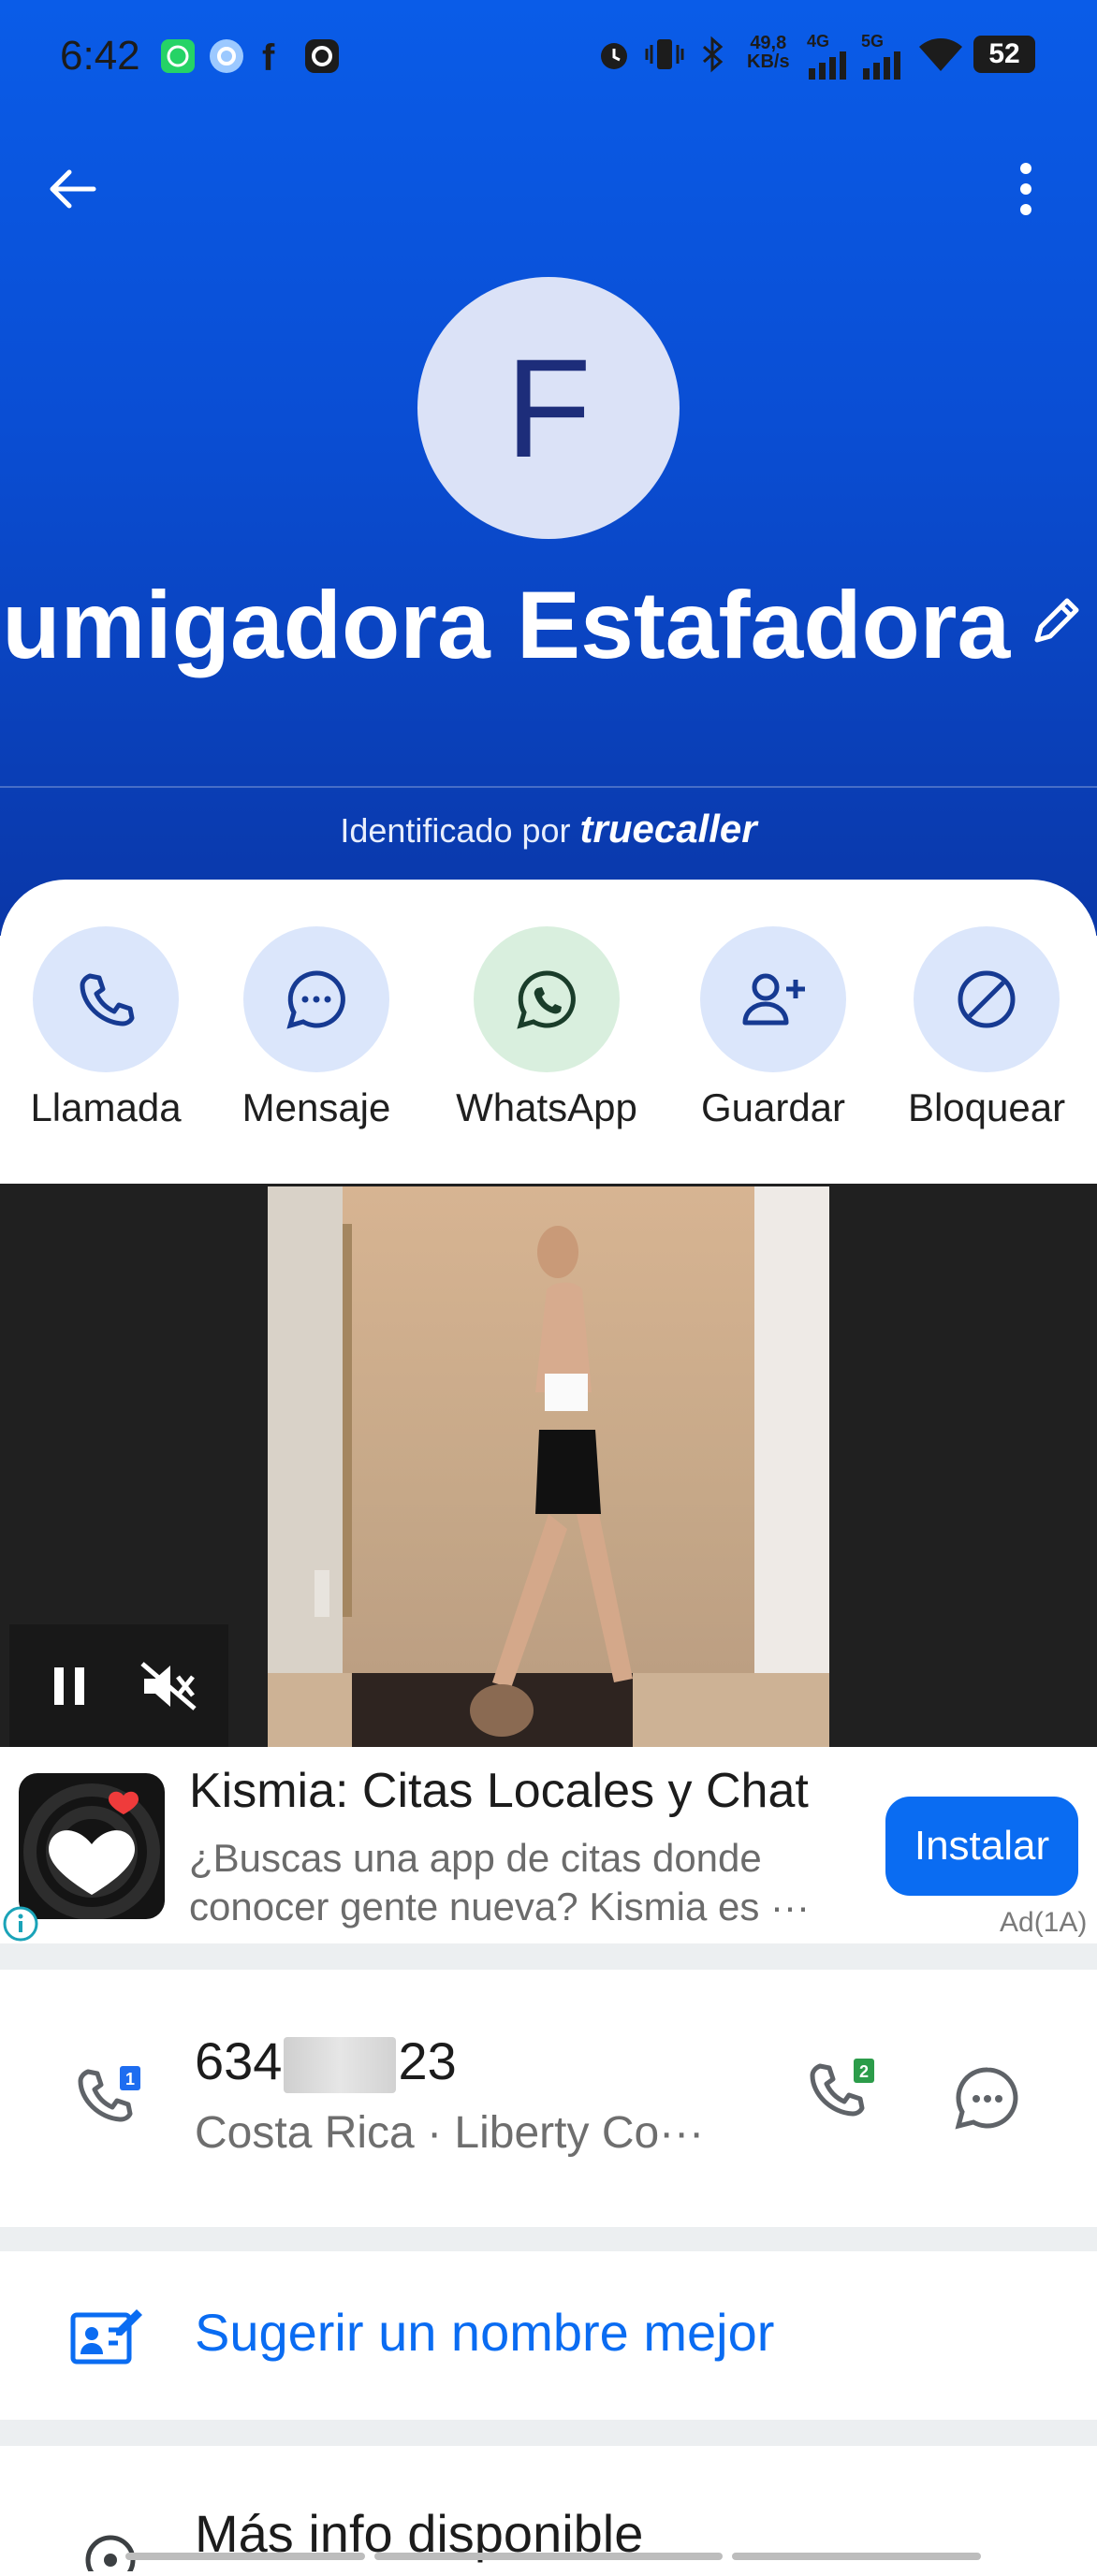 Image resolution: width=1097 pixels, height=2576 pixels. I want to click on add-contact-icon, so click(773, 999).